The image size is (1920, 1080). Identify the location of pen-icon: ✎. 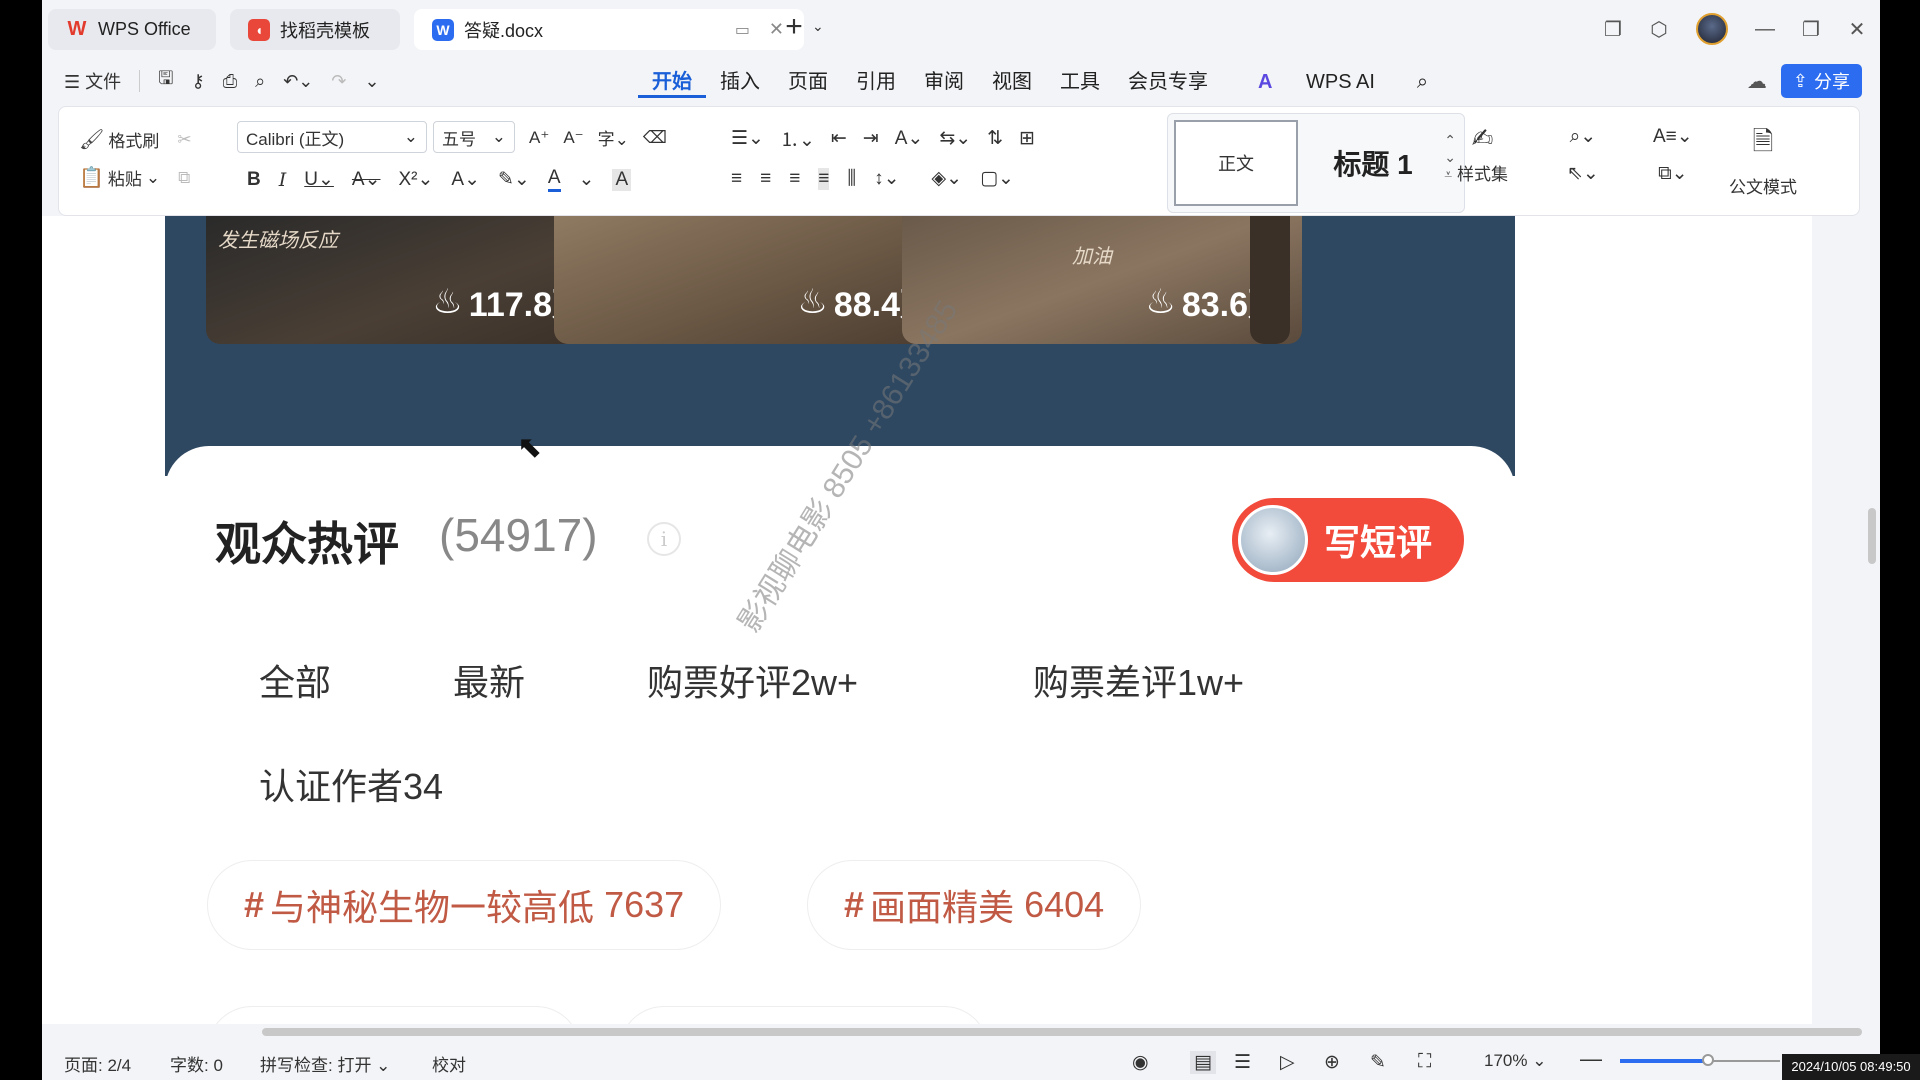
(1378, 1062).